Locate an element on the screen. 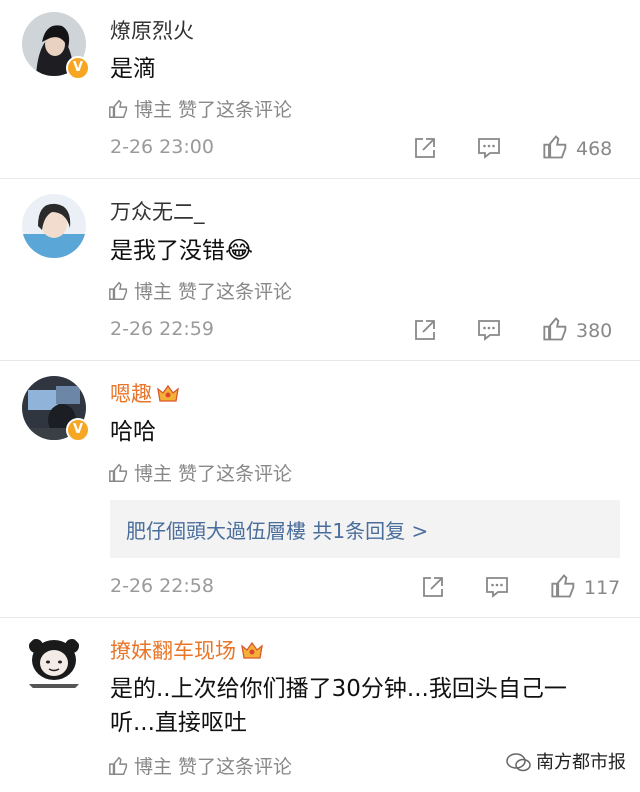 The width and height of the screenshot is (640, 792). comment-text-line-2: 听...直接呕吐 is located at coordinates (178, 723).